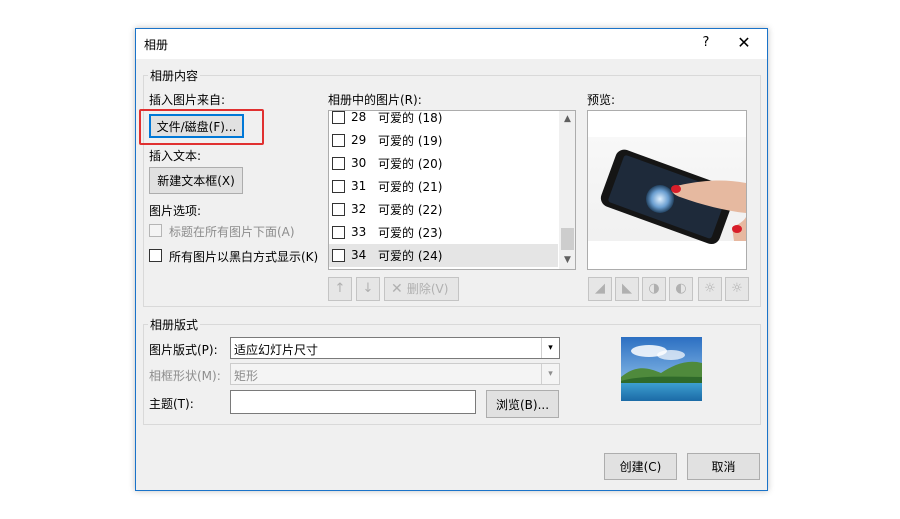 The width and height of the screenshot is (900, 519). What do you see at coordinates (567, 260) in the screenshot?
I see `scroll-down-icon: ▼` at bounding box center [567, 260].